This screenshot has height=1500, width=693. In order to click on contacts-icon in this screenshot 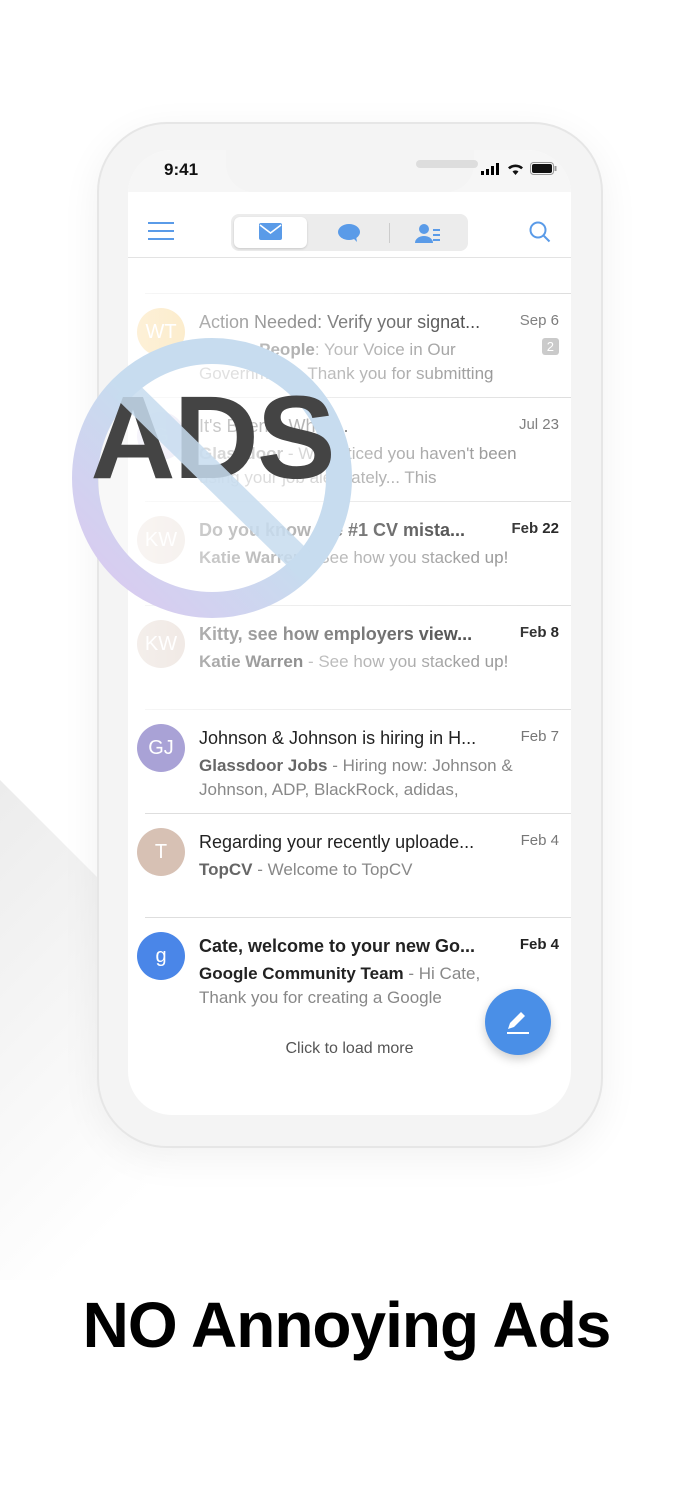, I will do `click(428, 235)`.